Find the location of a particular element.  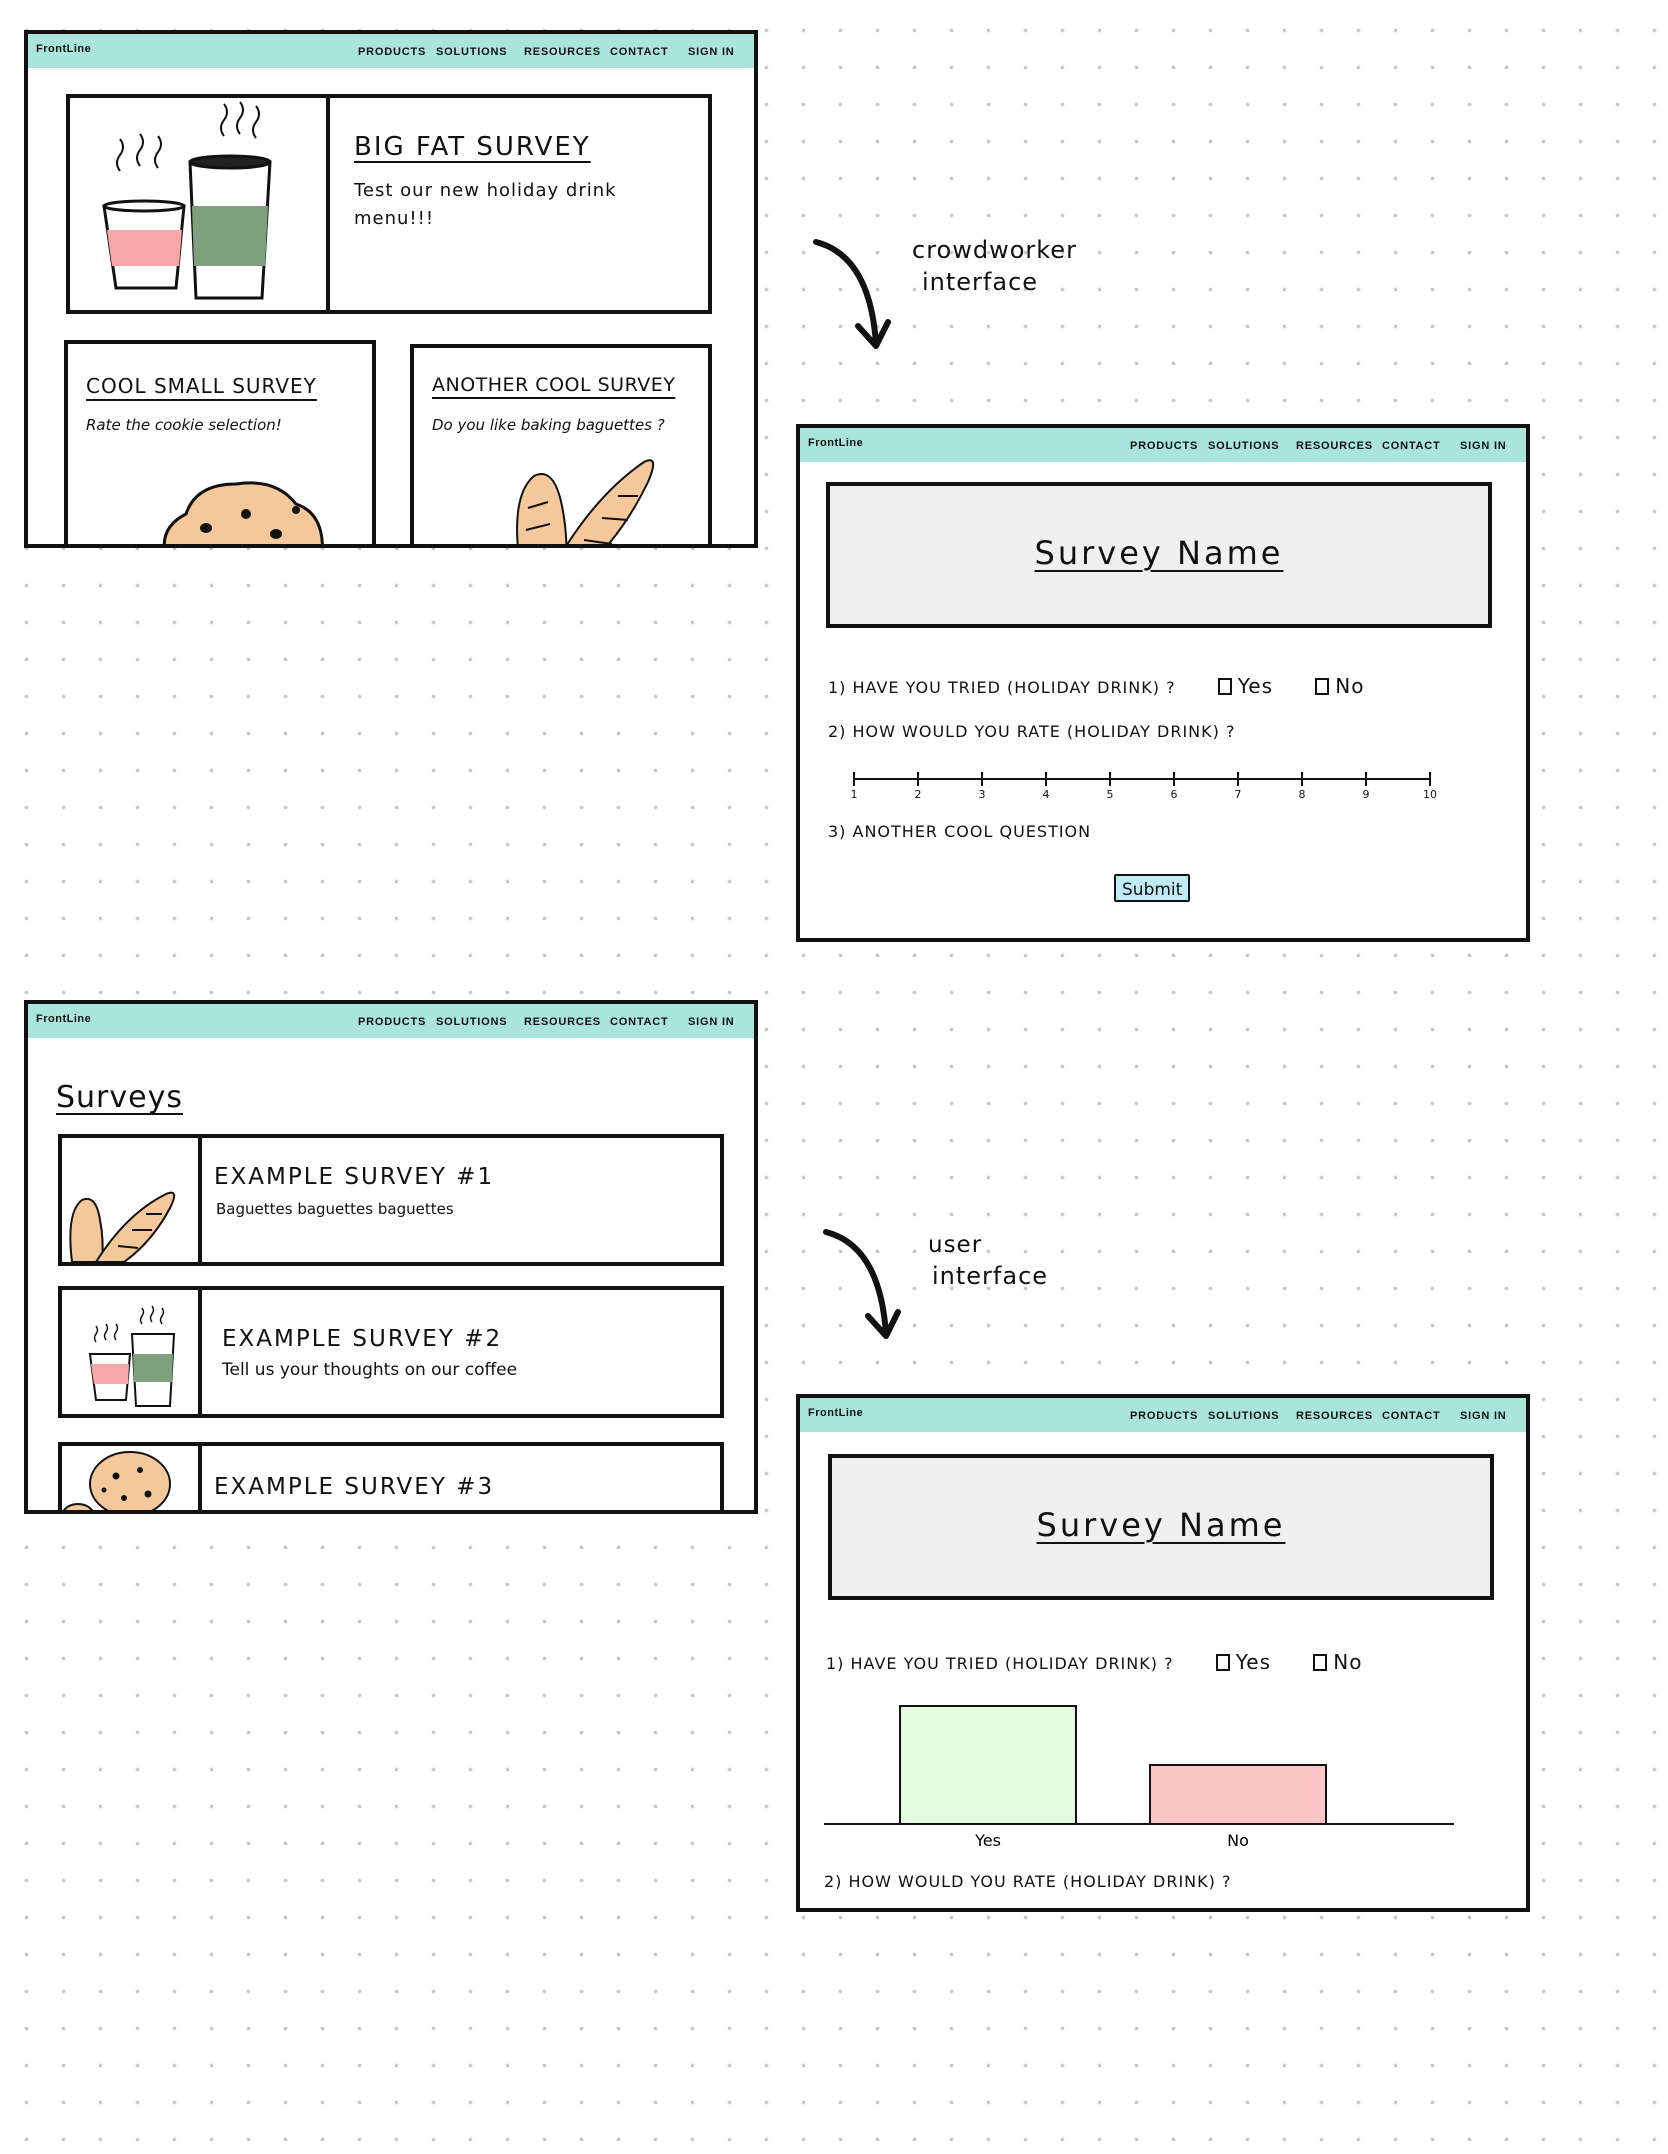

coffee-cups-icon is located at coordinates (132, 1356).